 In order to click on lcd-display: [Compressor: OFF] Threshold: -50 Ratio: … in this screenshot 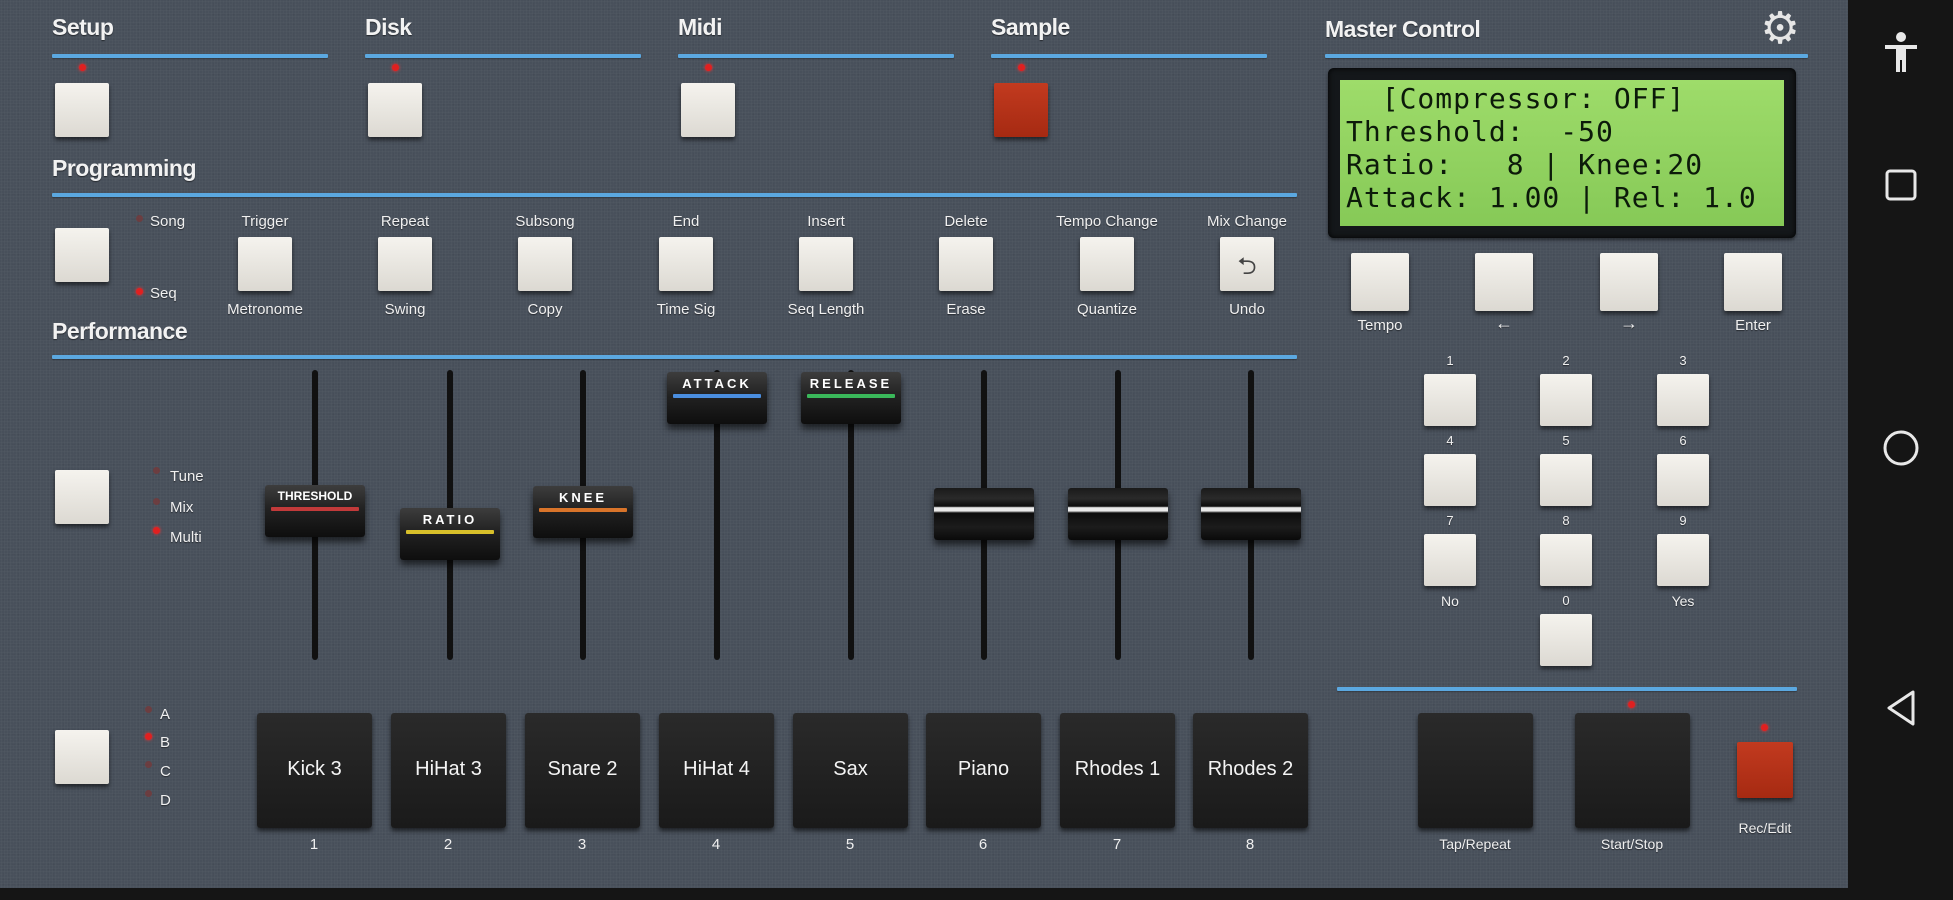, I will do `click(1562, 153)`.